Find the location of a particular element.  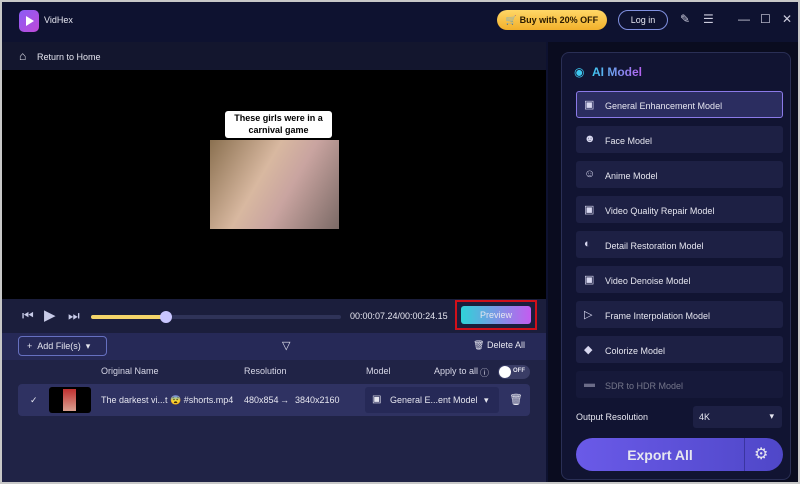

header-model: Model is located at coordinates (378, 371).